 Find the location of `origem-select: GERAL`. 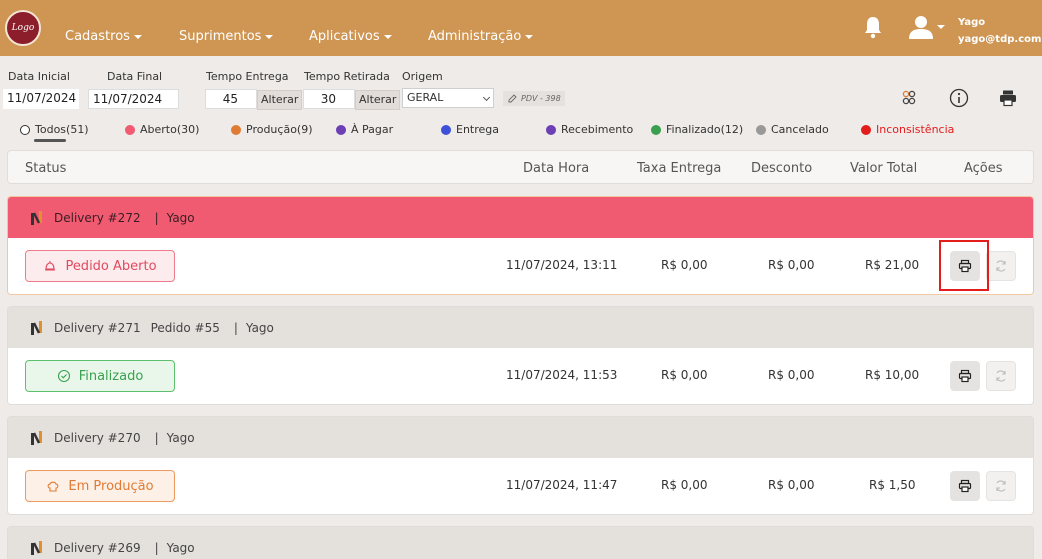

origem-select: GERAL is located at coordinates (448, 98).